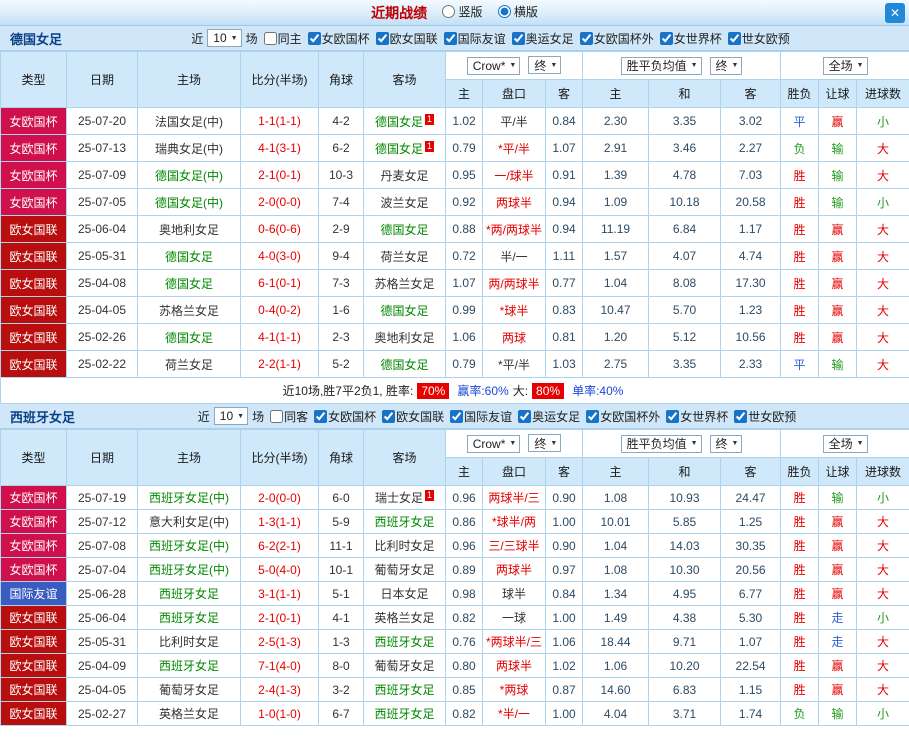 The height and width of the screenshot is (751, 909). What do you see at coordinates (751, 256) in the screenshot?
I see `odds-away: 4.74` at bounding box center [751, 256].